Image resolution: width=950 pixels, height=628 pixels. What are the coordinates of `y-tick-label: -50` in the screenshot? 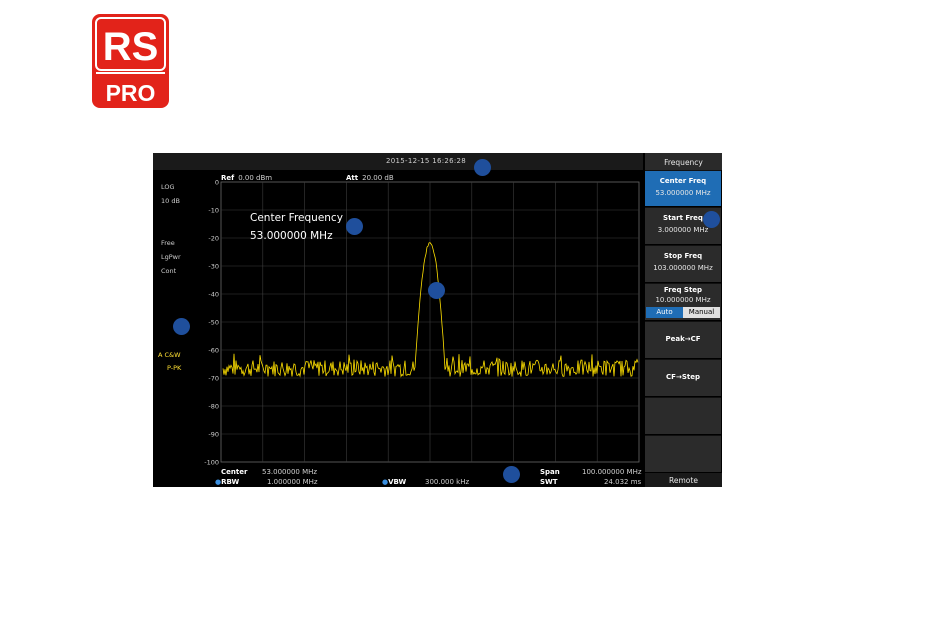 It's located at (213, 323).